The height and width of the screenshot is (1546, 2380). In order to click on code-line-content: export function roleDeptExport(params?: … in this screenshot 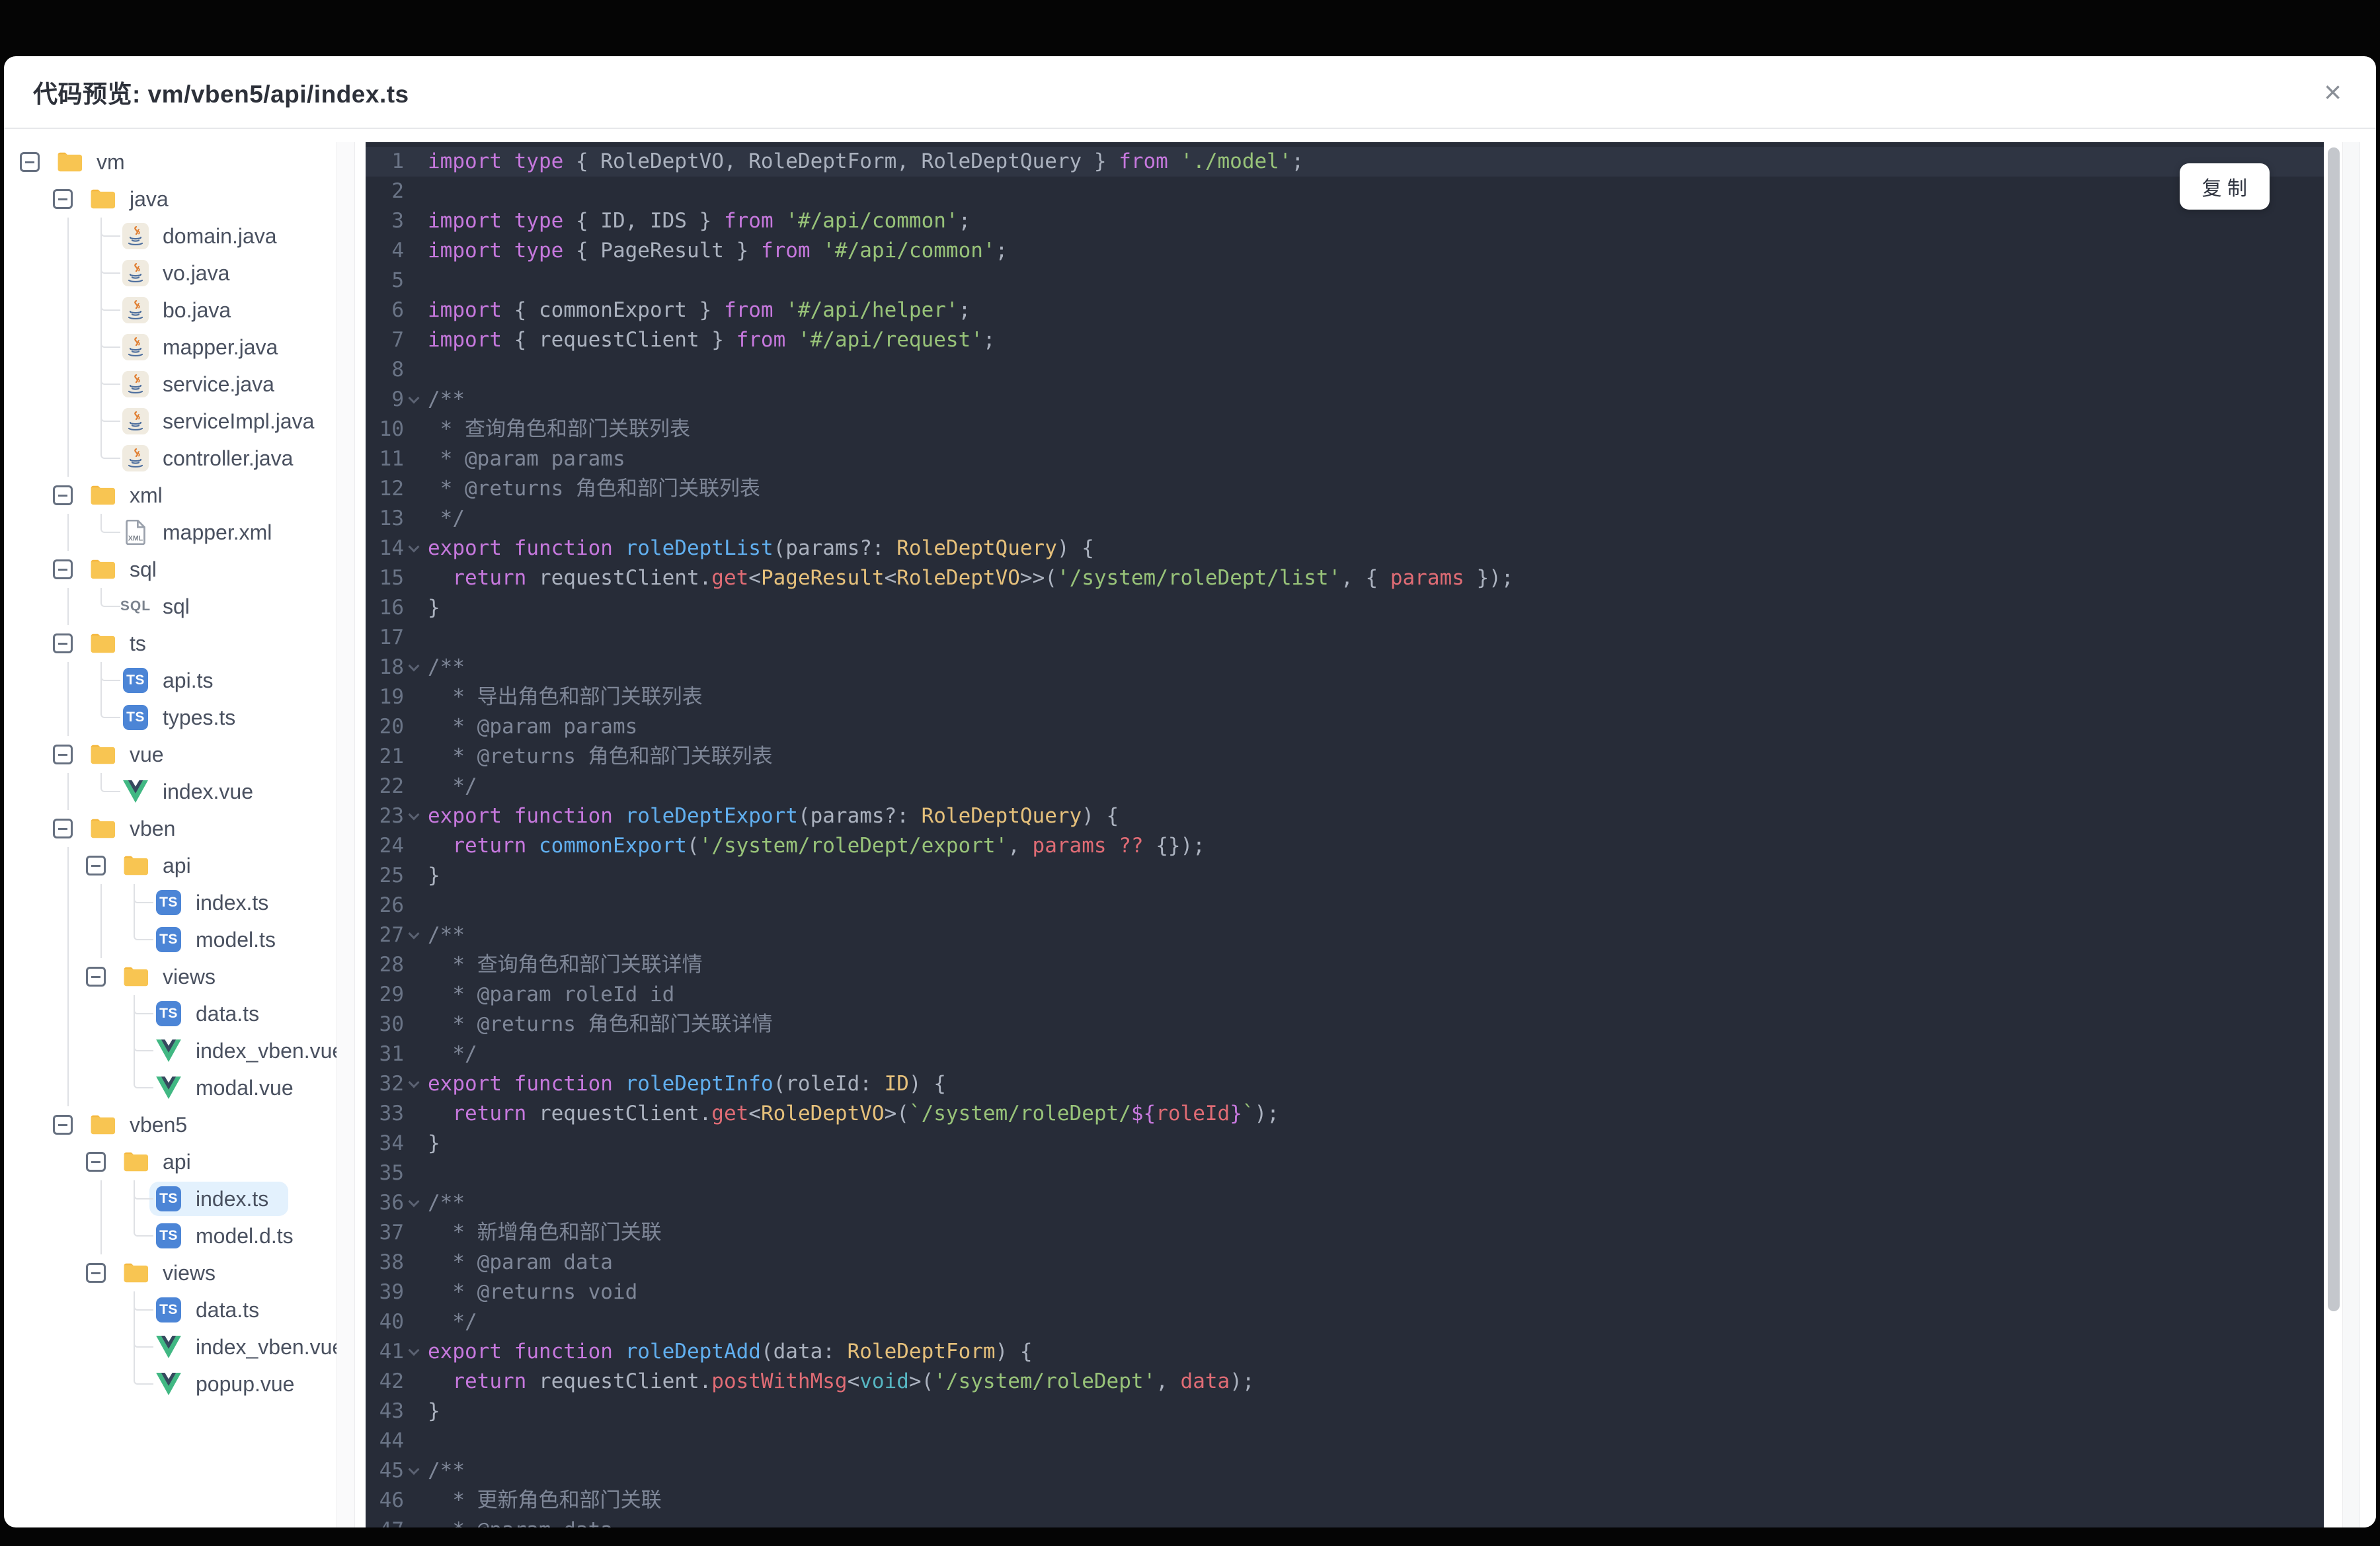, I will do `click(773, 816)`.